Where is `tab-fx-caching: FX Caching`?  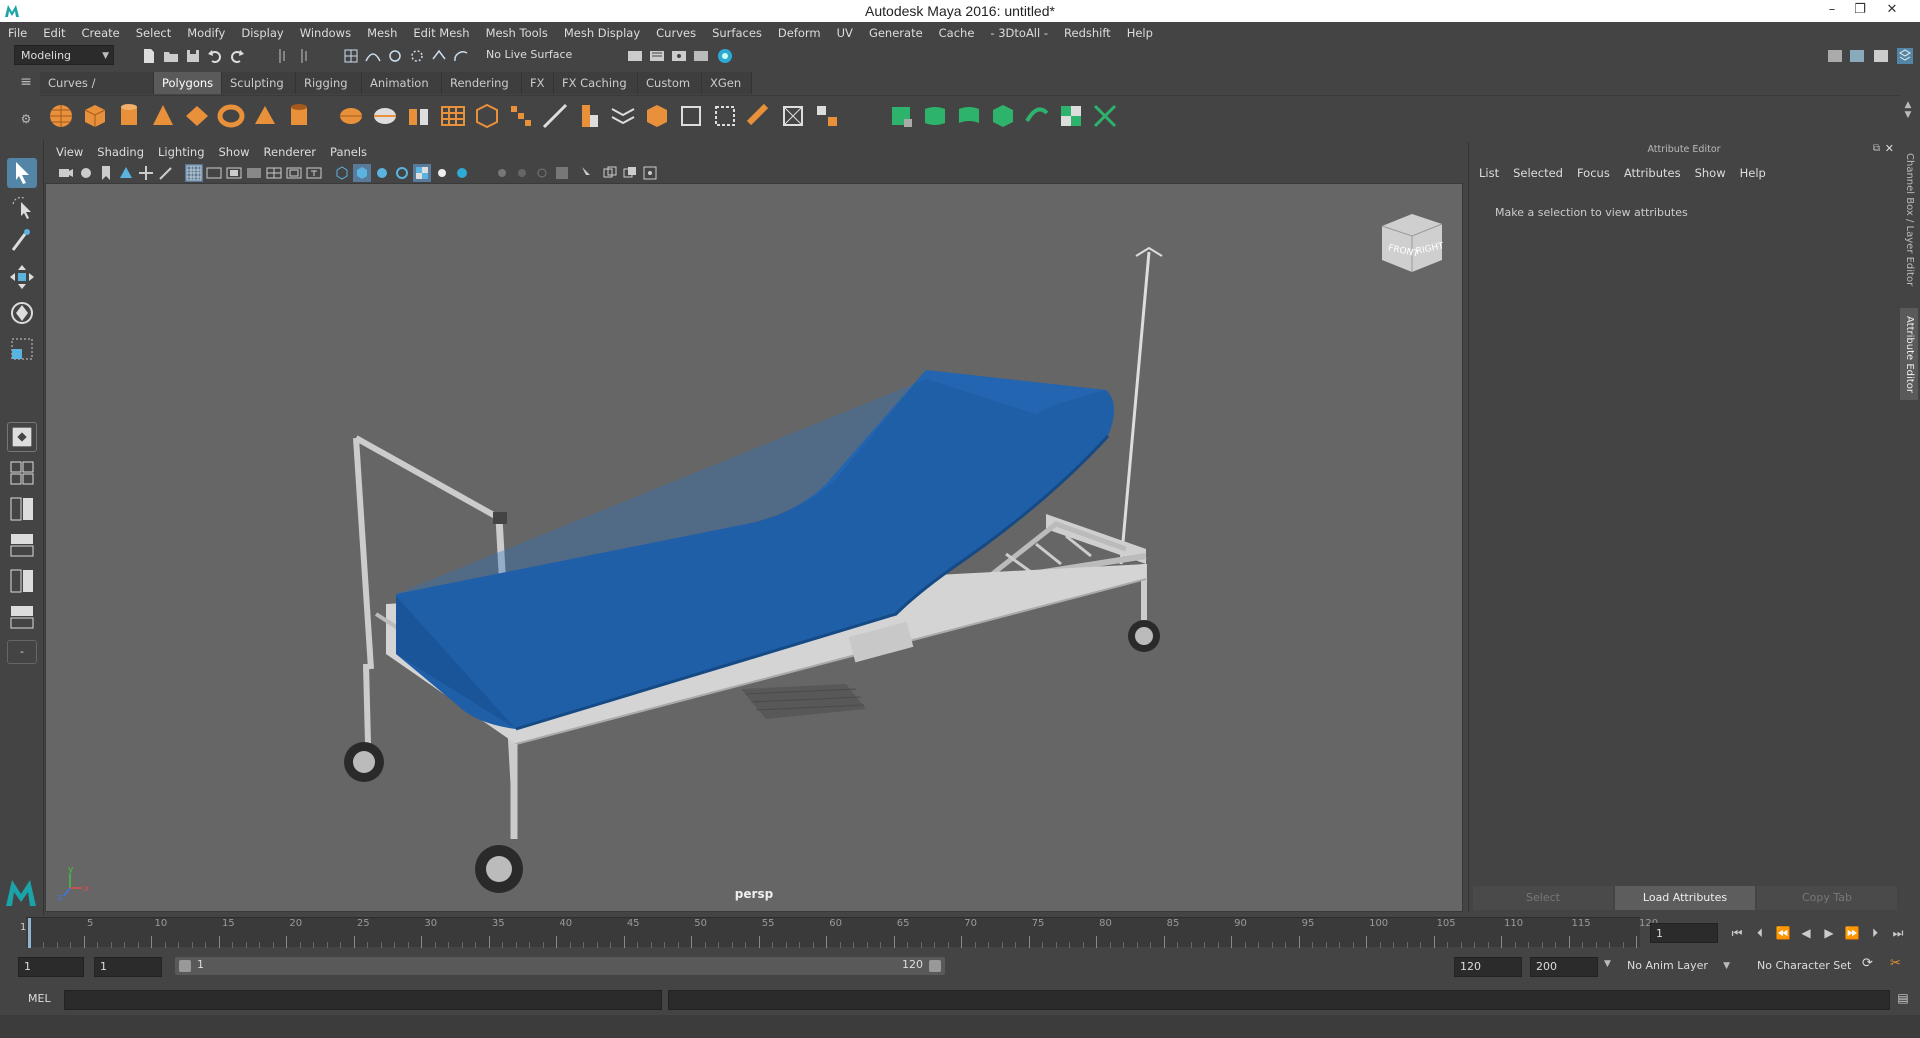
tab-fx-caching: FX Caching is located at coordinates (596, 83).